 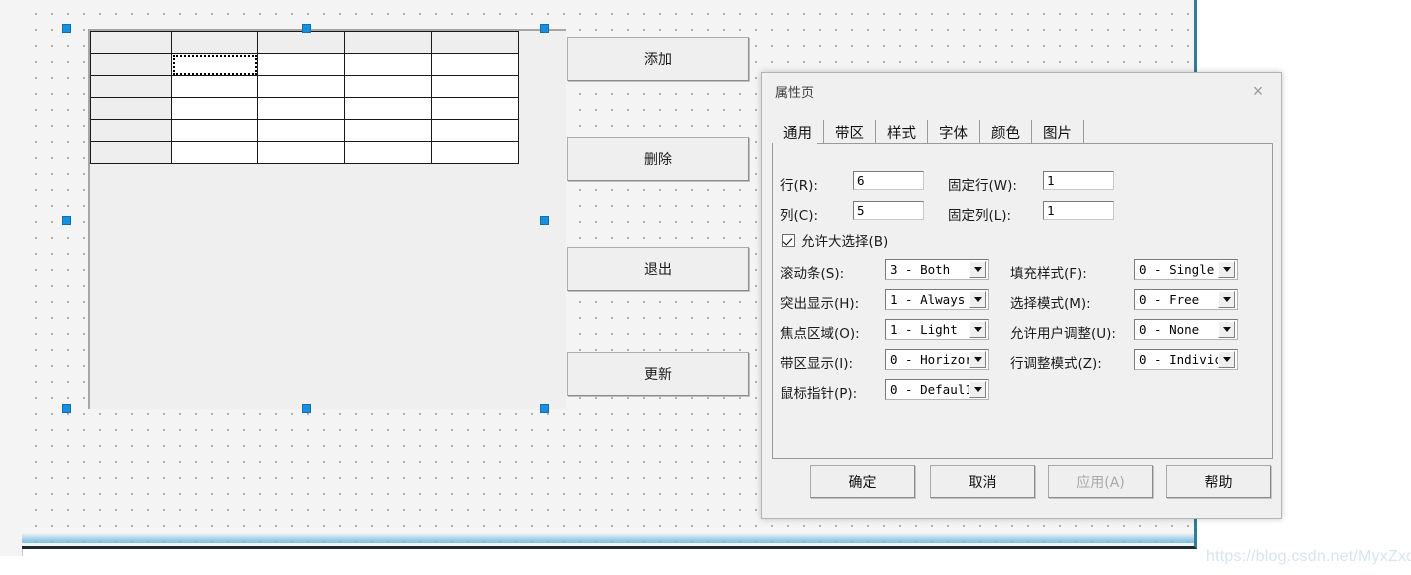 What do you see at coordinates (1057, 132) in the screenshot?
I see `tab-picture: 图片` at bounding box center [1057, 132].